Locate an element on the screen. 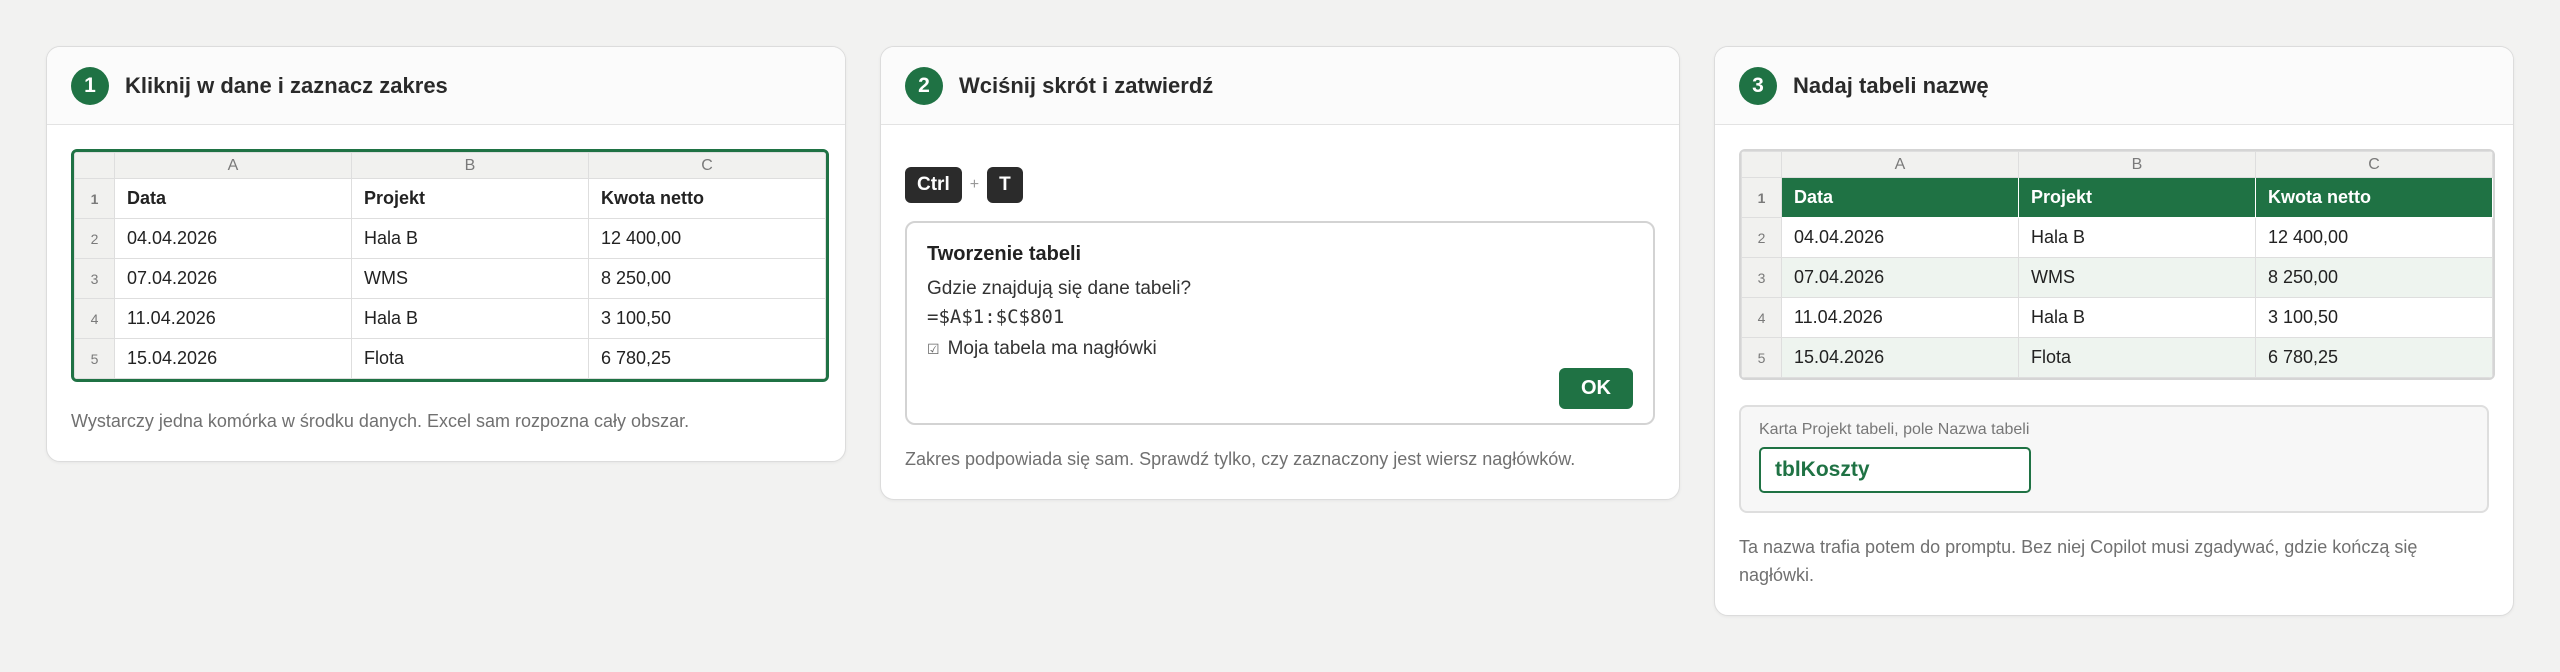 The width and height of the screenshot is (2560, 672). step-header-1: 1 Kliknij w dane i zaznacz zakres is located at coordinates (446, 86).